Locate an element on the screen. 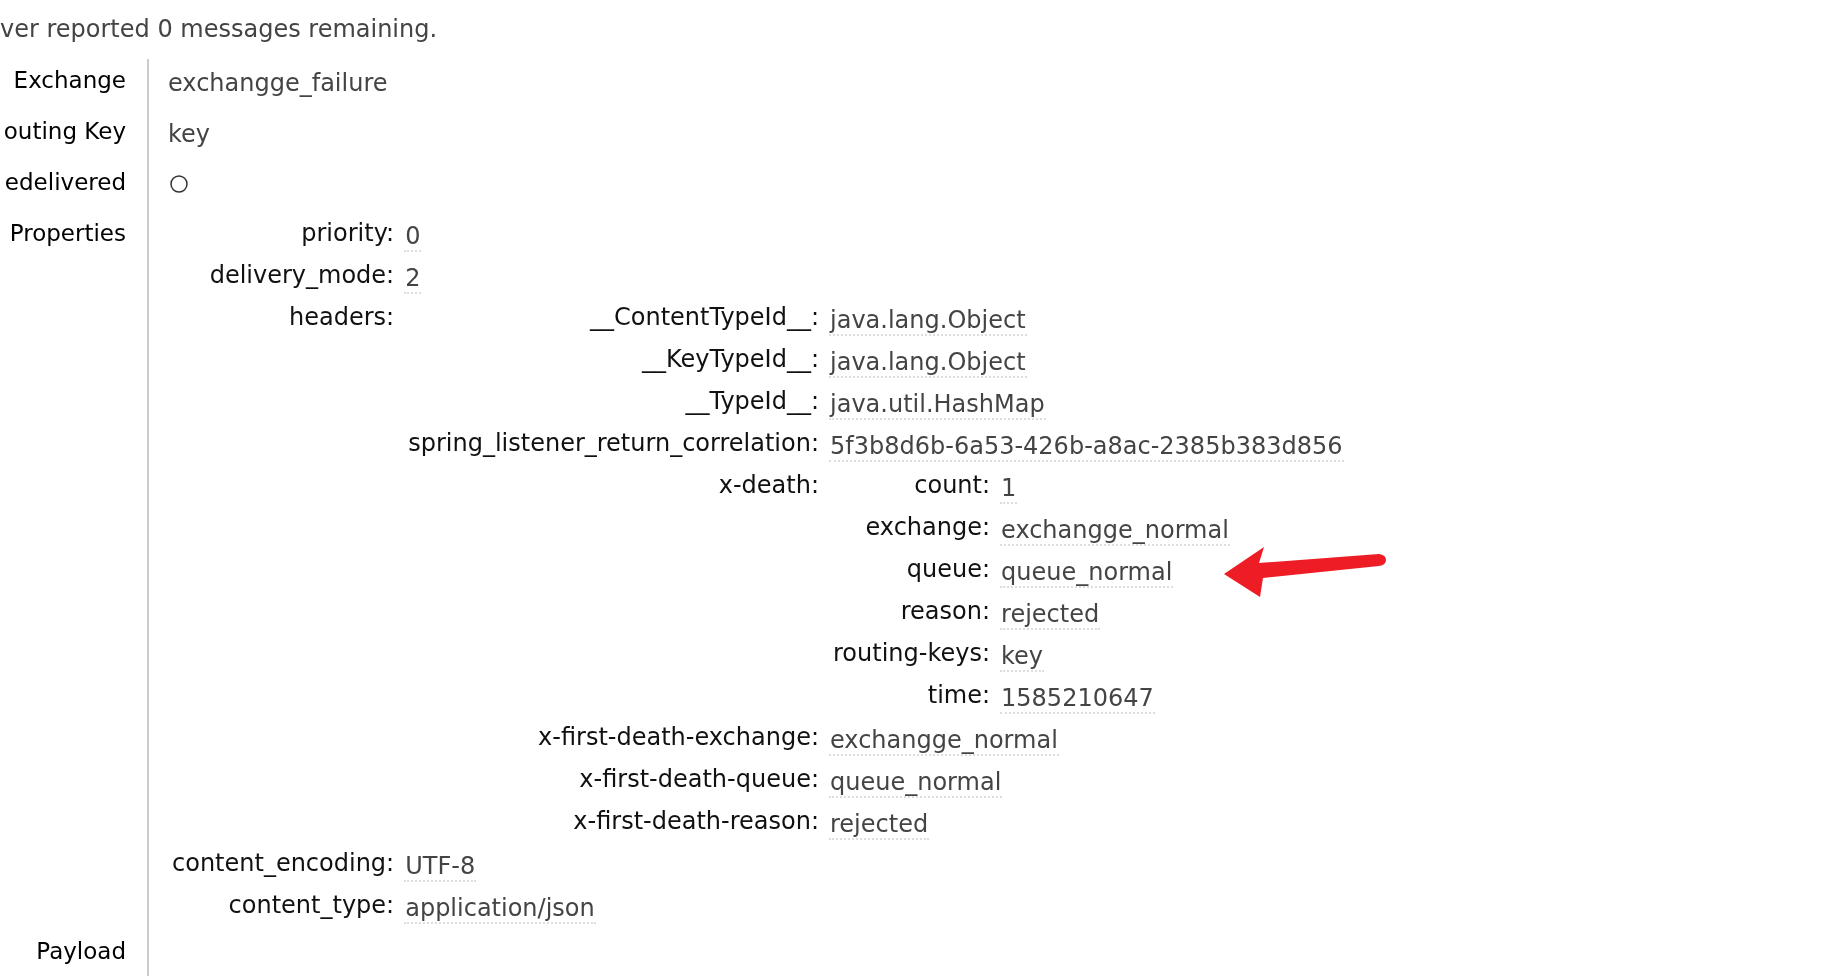 The width and height of the screenshot is (1838, 976). property-key: queue: is located at coordinates (948, 569).